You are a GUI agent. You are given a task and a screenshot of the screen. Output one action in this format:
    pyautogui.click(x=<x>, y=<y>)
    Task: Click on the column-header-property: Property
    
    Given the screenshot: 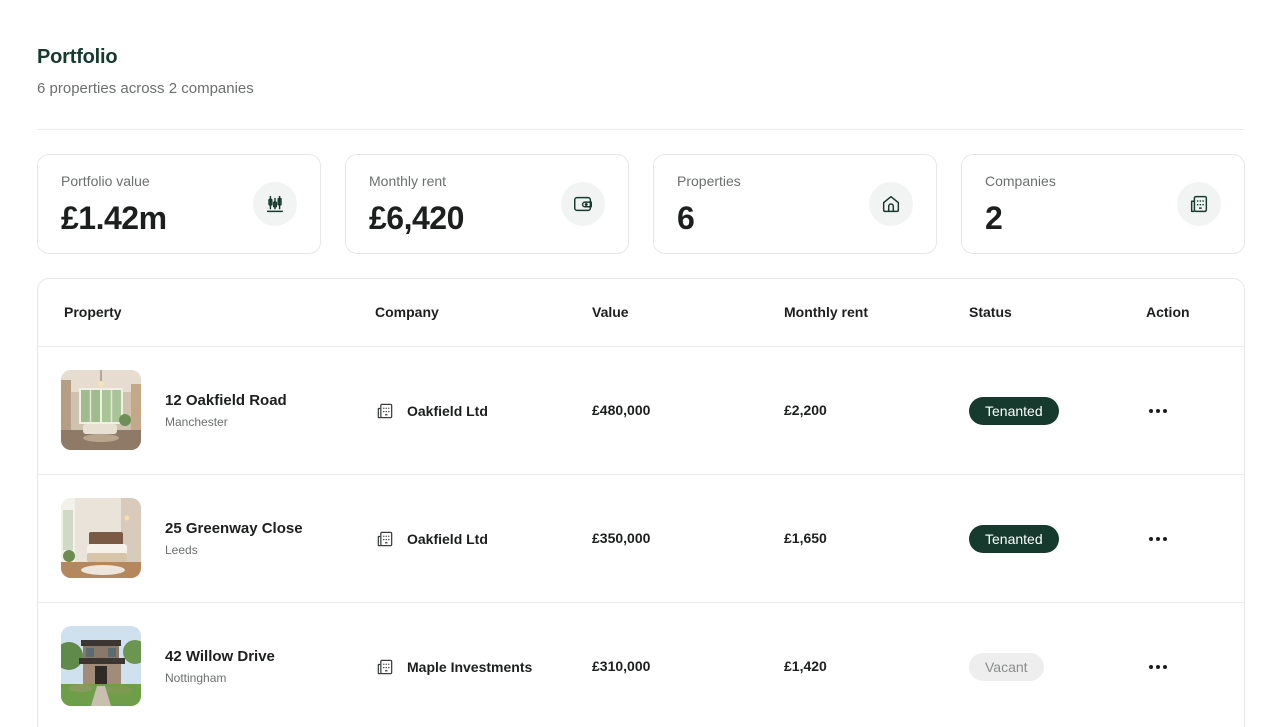 What is the action you would take?
    pyautogui.click(x=93, y=312)
    